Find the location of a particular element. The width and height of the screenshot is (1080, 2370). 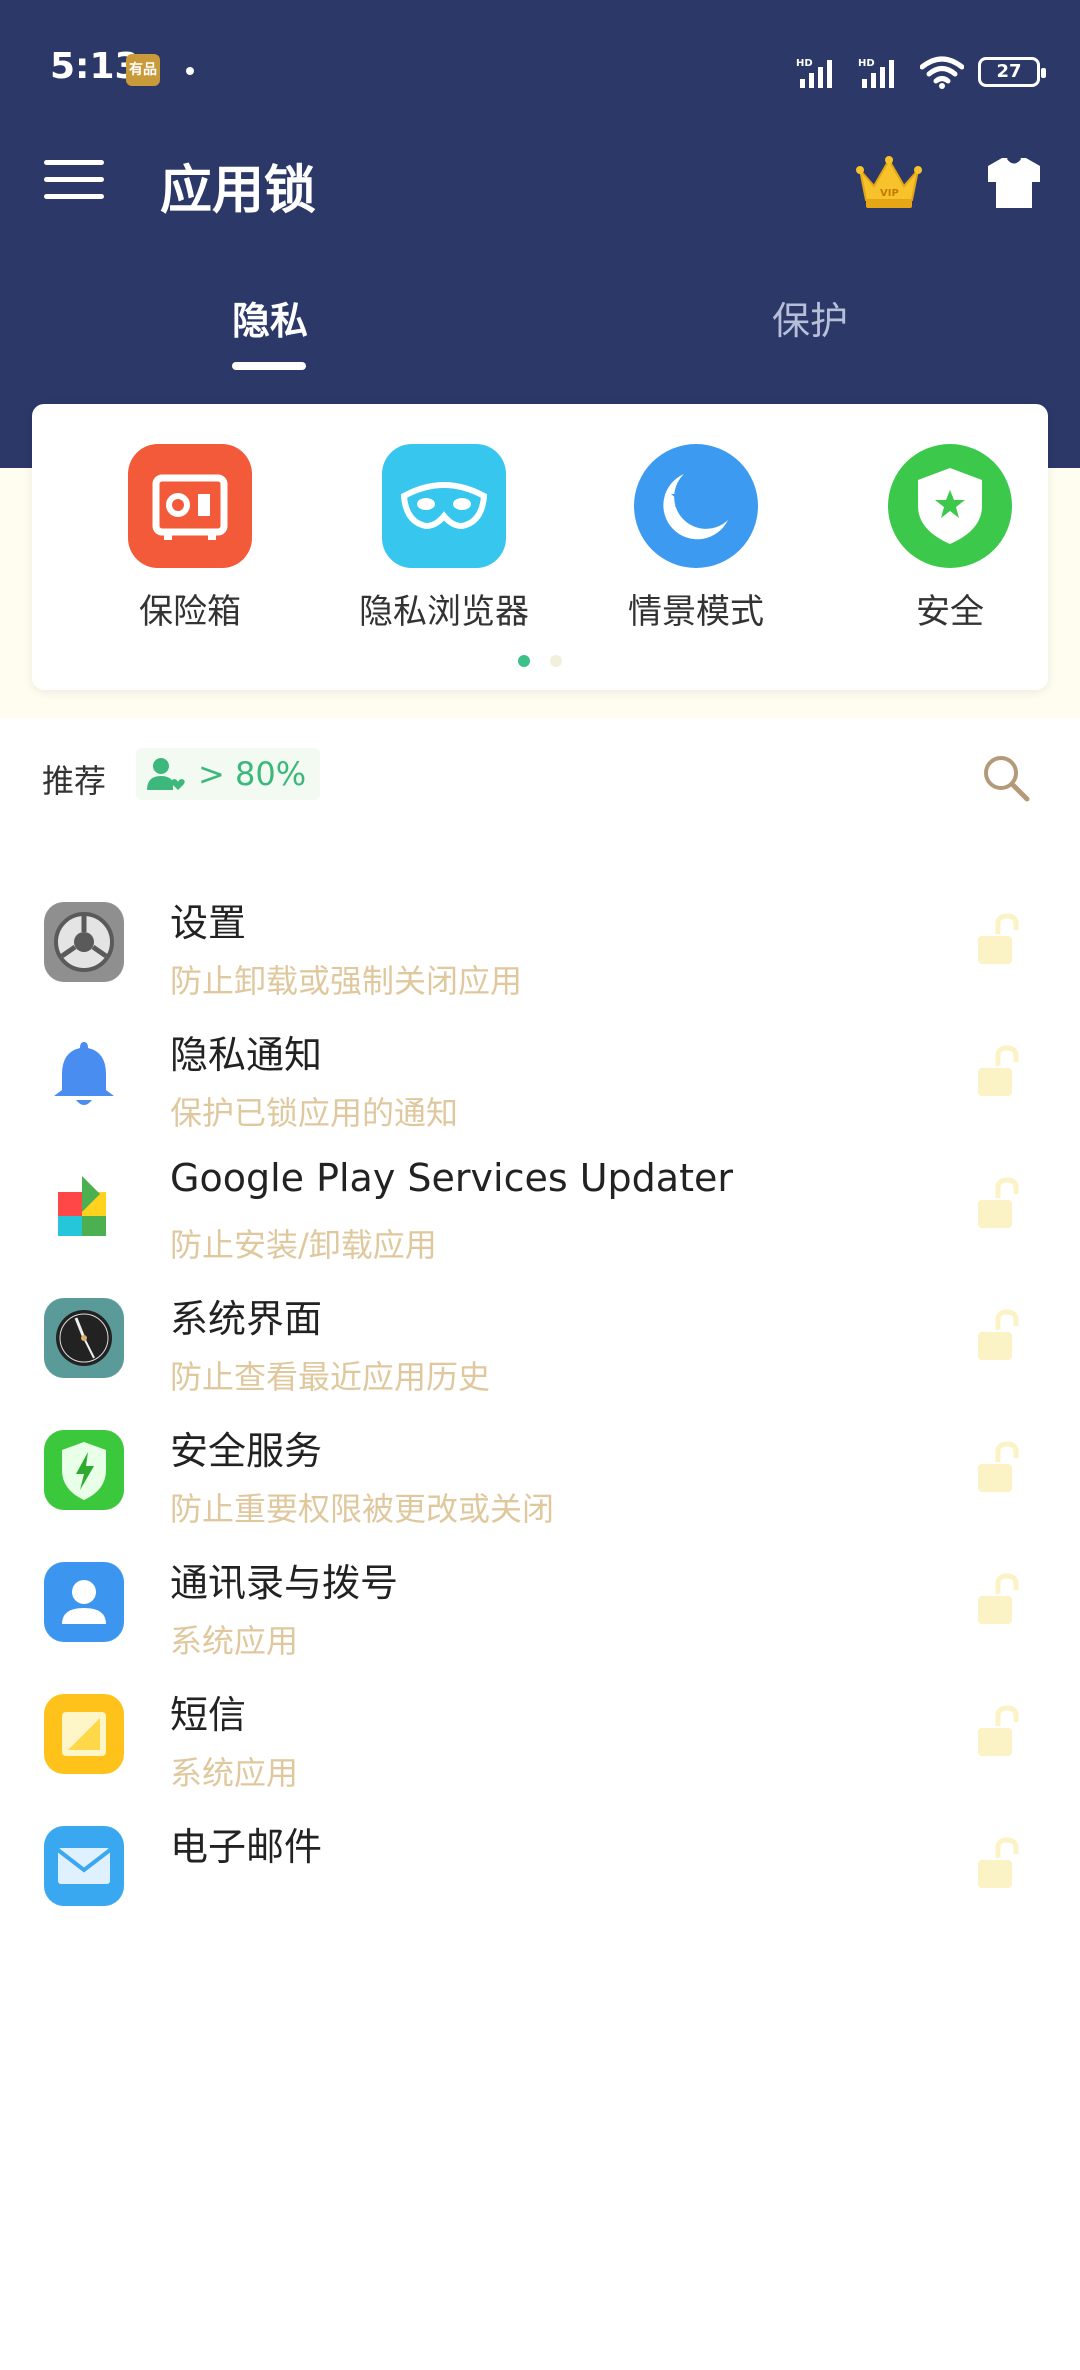

email-icon is located at coordinates (84, 1866).